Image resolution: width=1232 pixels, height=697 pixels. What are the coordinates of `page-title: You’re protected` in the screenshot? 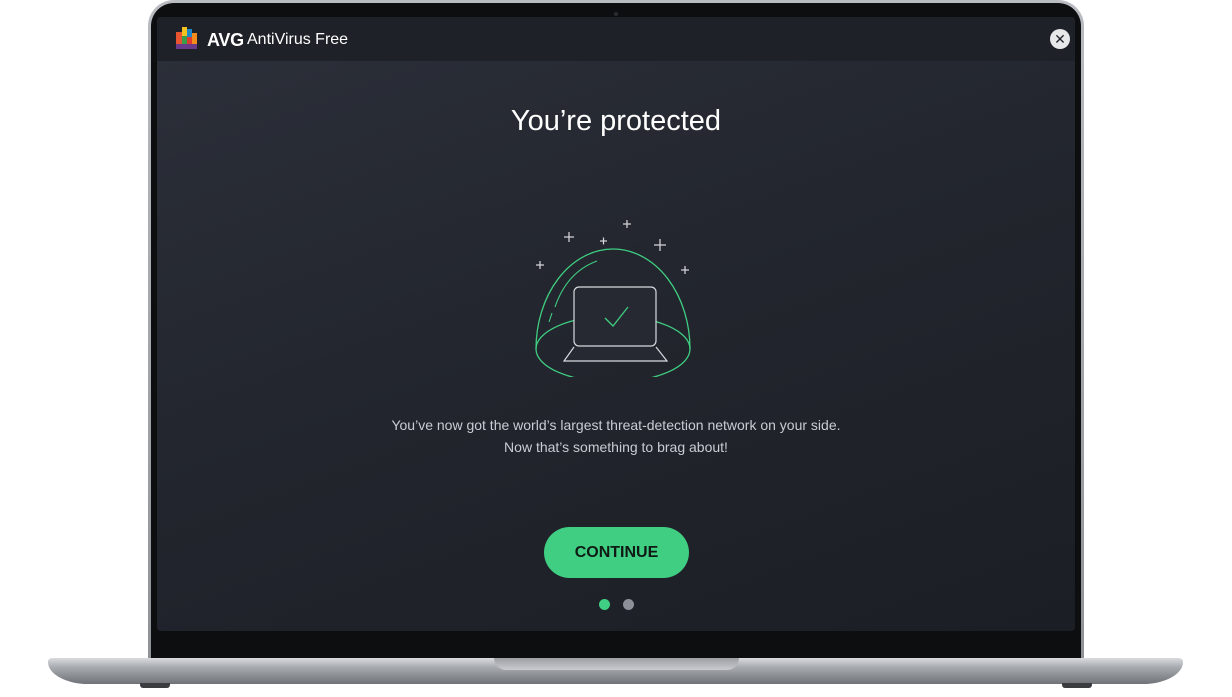 It's located at (616, 121).